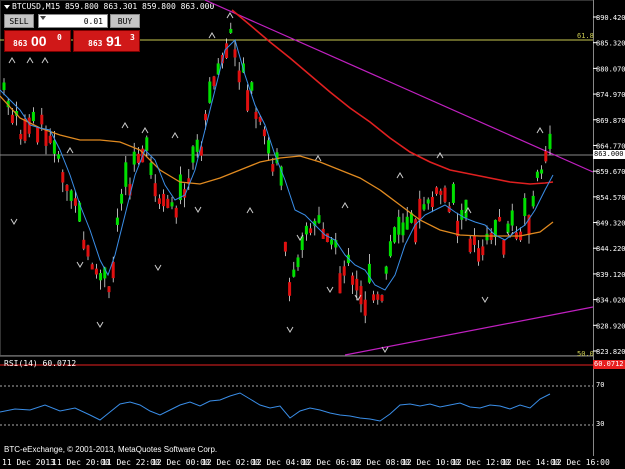 The image size is (625, 469). What do you see at coordinates (610, 172) in the screenshot?
I see `price-tick-label: 859.670` at bounding box center [610, 172].